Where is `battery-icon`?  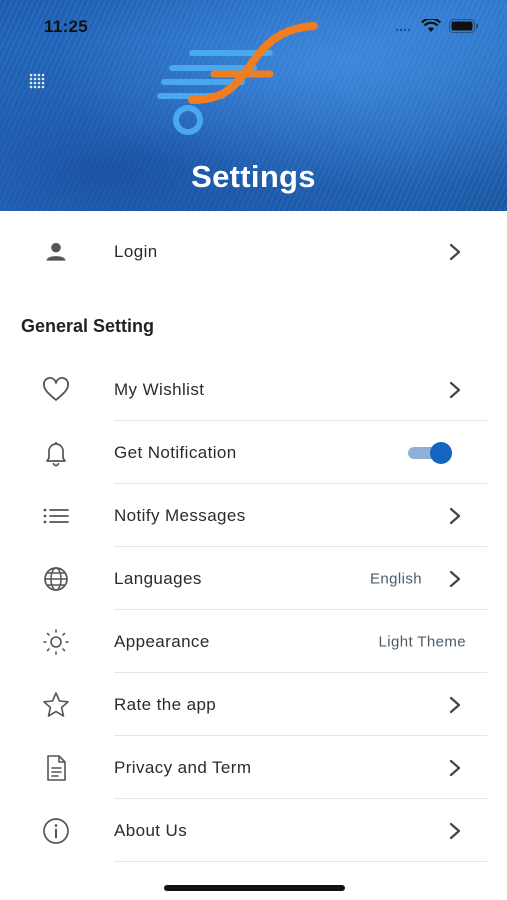 battery-icon is located at coordinates (463, 26).